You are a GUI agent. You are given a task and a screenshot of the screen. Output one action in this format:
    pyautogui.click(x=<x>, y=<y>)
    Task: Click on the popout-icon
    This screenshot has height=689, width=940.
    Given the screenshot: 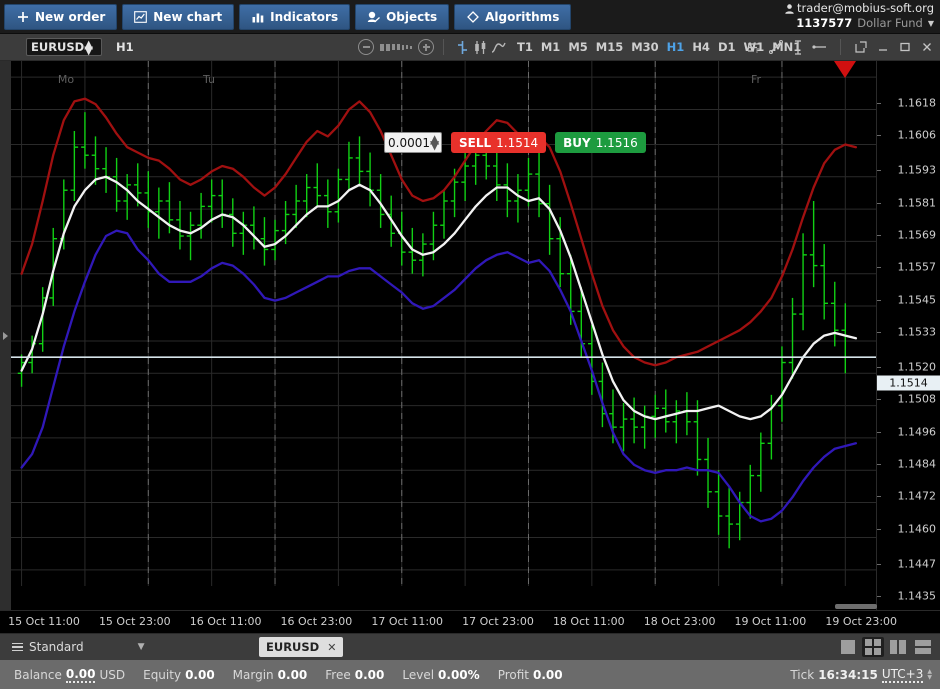 What is the action you would take?
    pyautogui.click(x=861, y=47)
    